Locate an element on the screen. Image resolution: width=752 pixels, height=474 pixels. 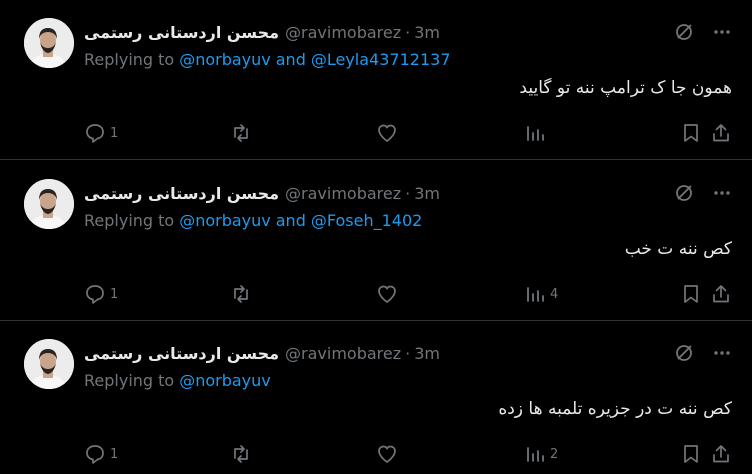
views-button is located at coordinates (537, 133).